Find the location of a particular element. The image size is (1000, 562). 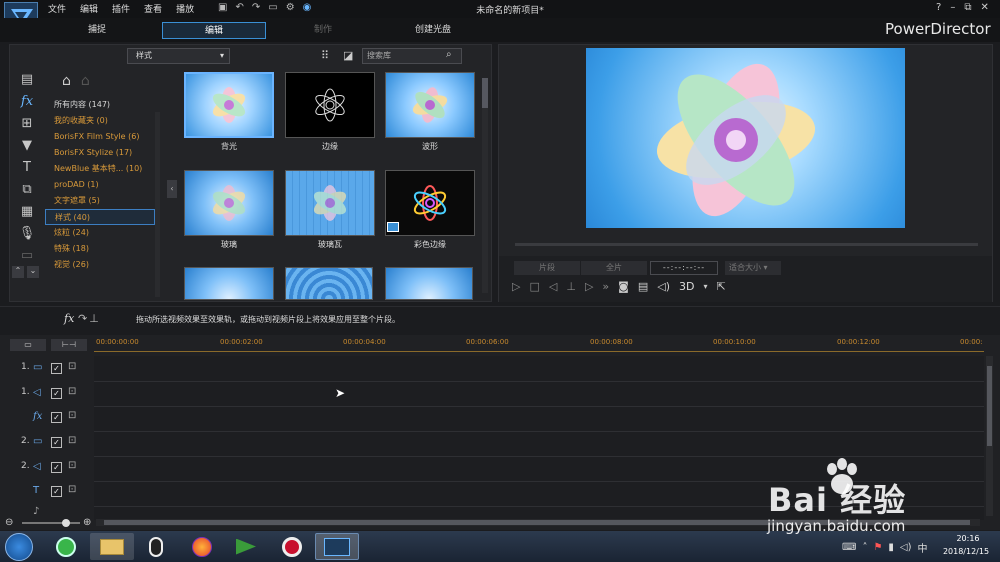

browser-360-icon is located at coordinates (66, 546).